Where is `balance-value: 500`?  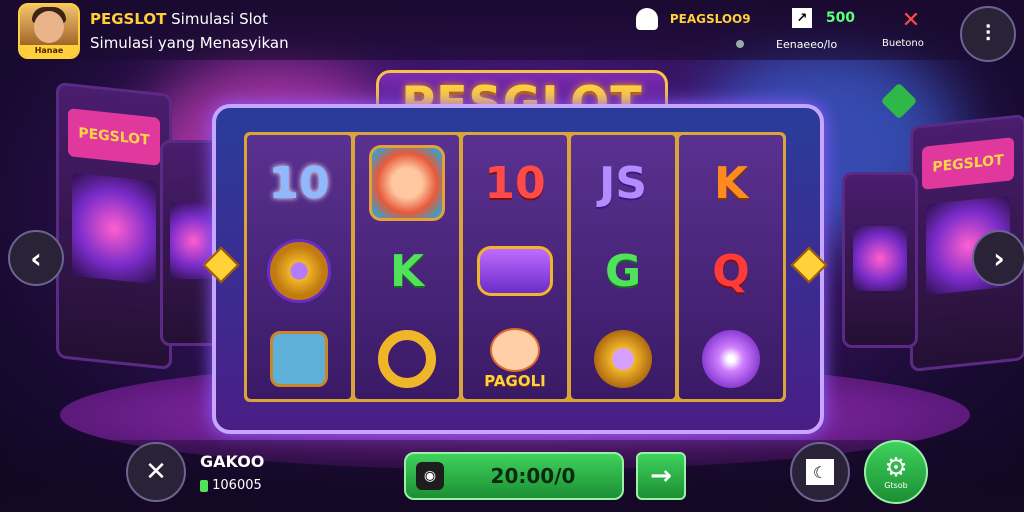 balance-value: 500 is located at coordinates (840, 18).